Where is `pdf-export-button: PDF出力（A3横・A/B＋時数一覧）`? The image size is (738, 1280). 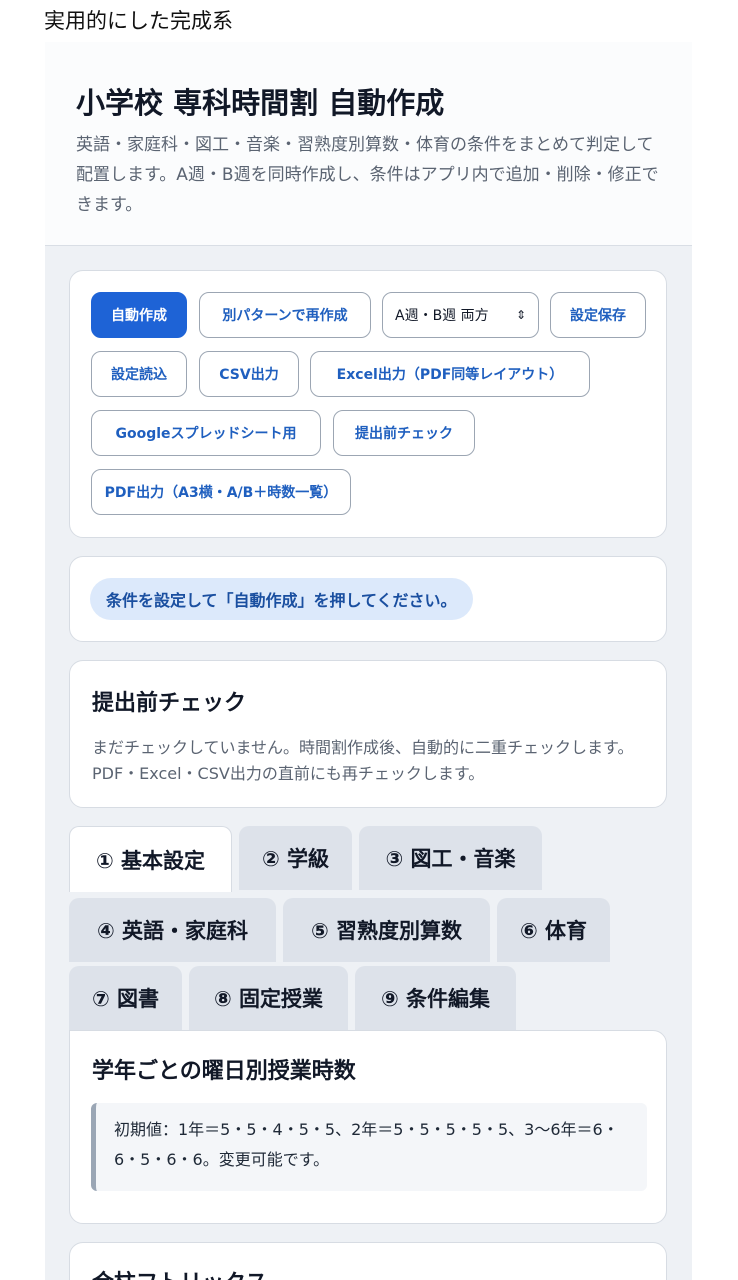 pdf-export-button: PDF出力（A3横・A/B＋時数一覧） is located at coordinates (221, 492).